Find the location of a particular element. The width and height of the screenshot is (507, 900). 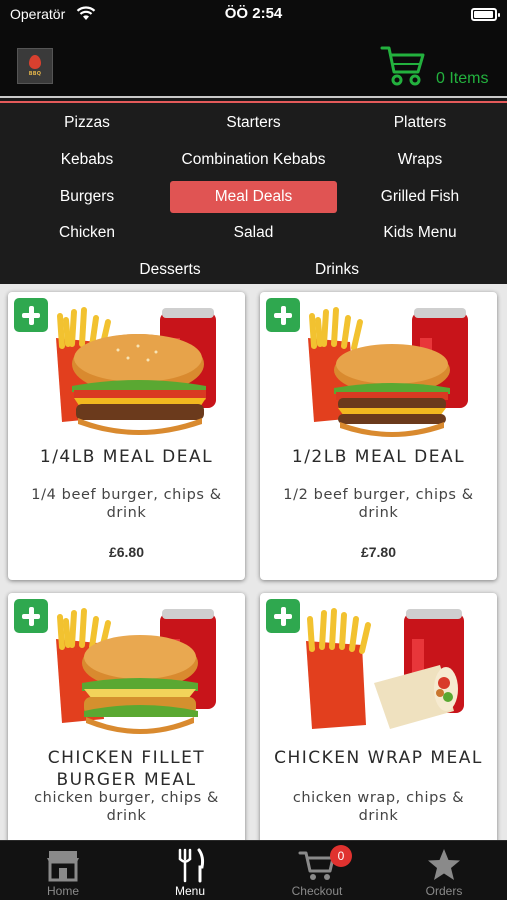

product-title: CHICKEN FILLET BURGER MEAL is located at coordinates (126, 769).